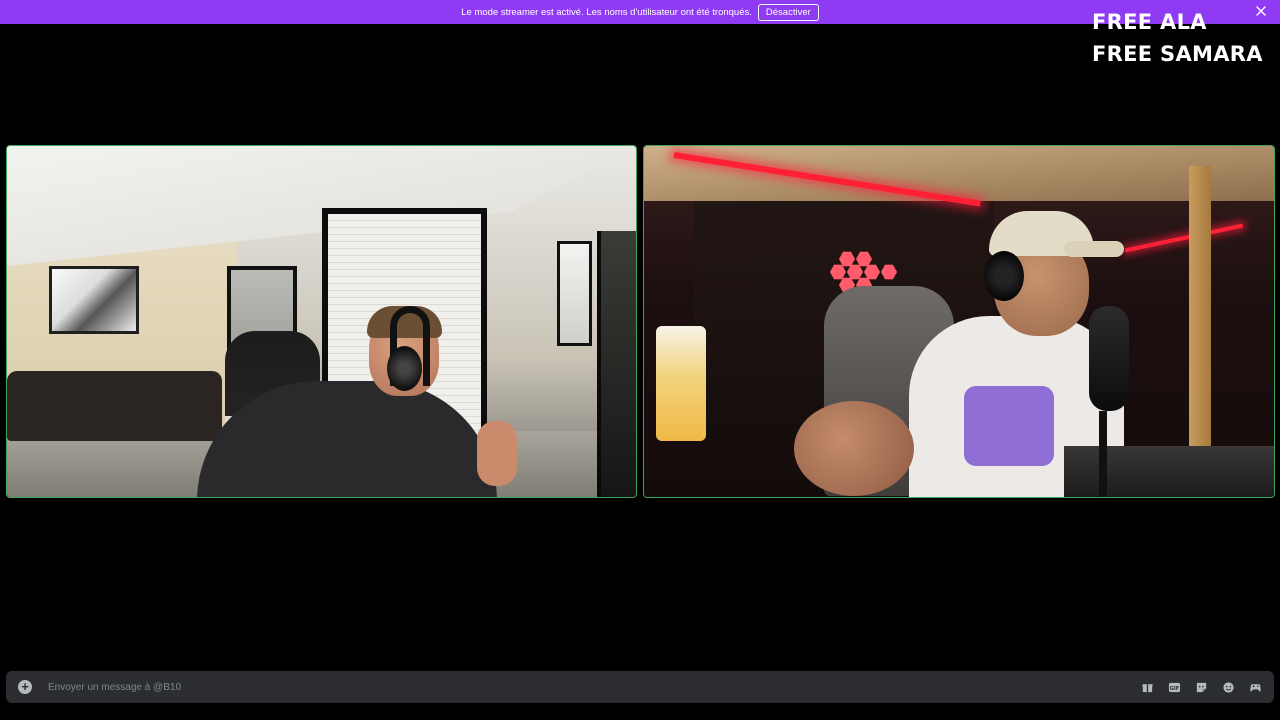 The height and width of the screenshot is (720, 1280). What do you see at coordinates (1177, 54) in the screenshot?
I see `overlay-line-2: FREE SAMARA` at bounding box center [1177, 54].